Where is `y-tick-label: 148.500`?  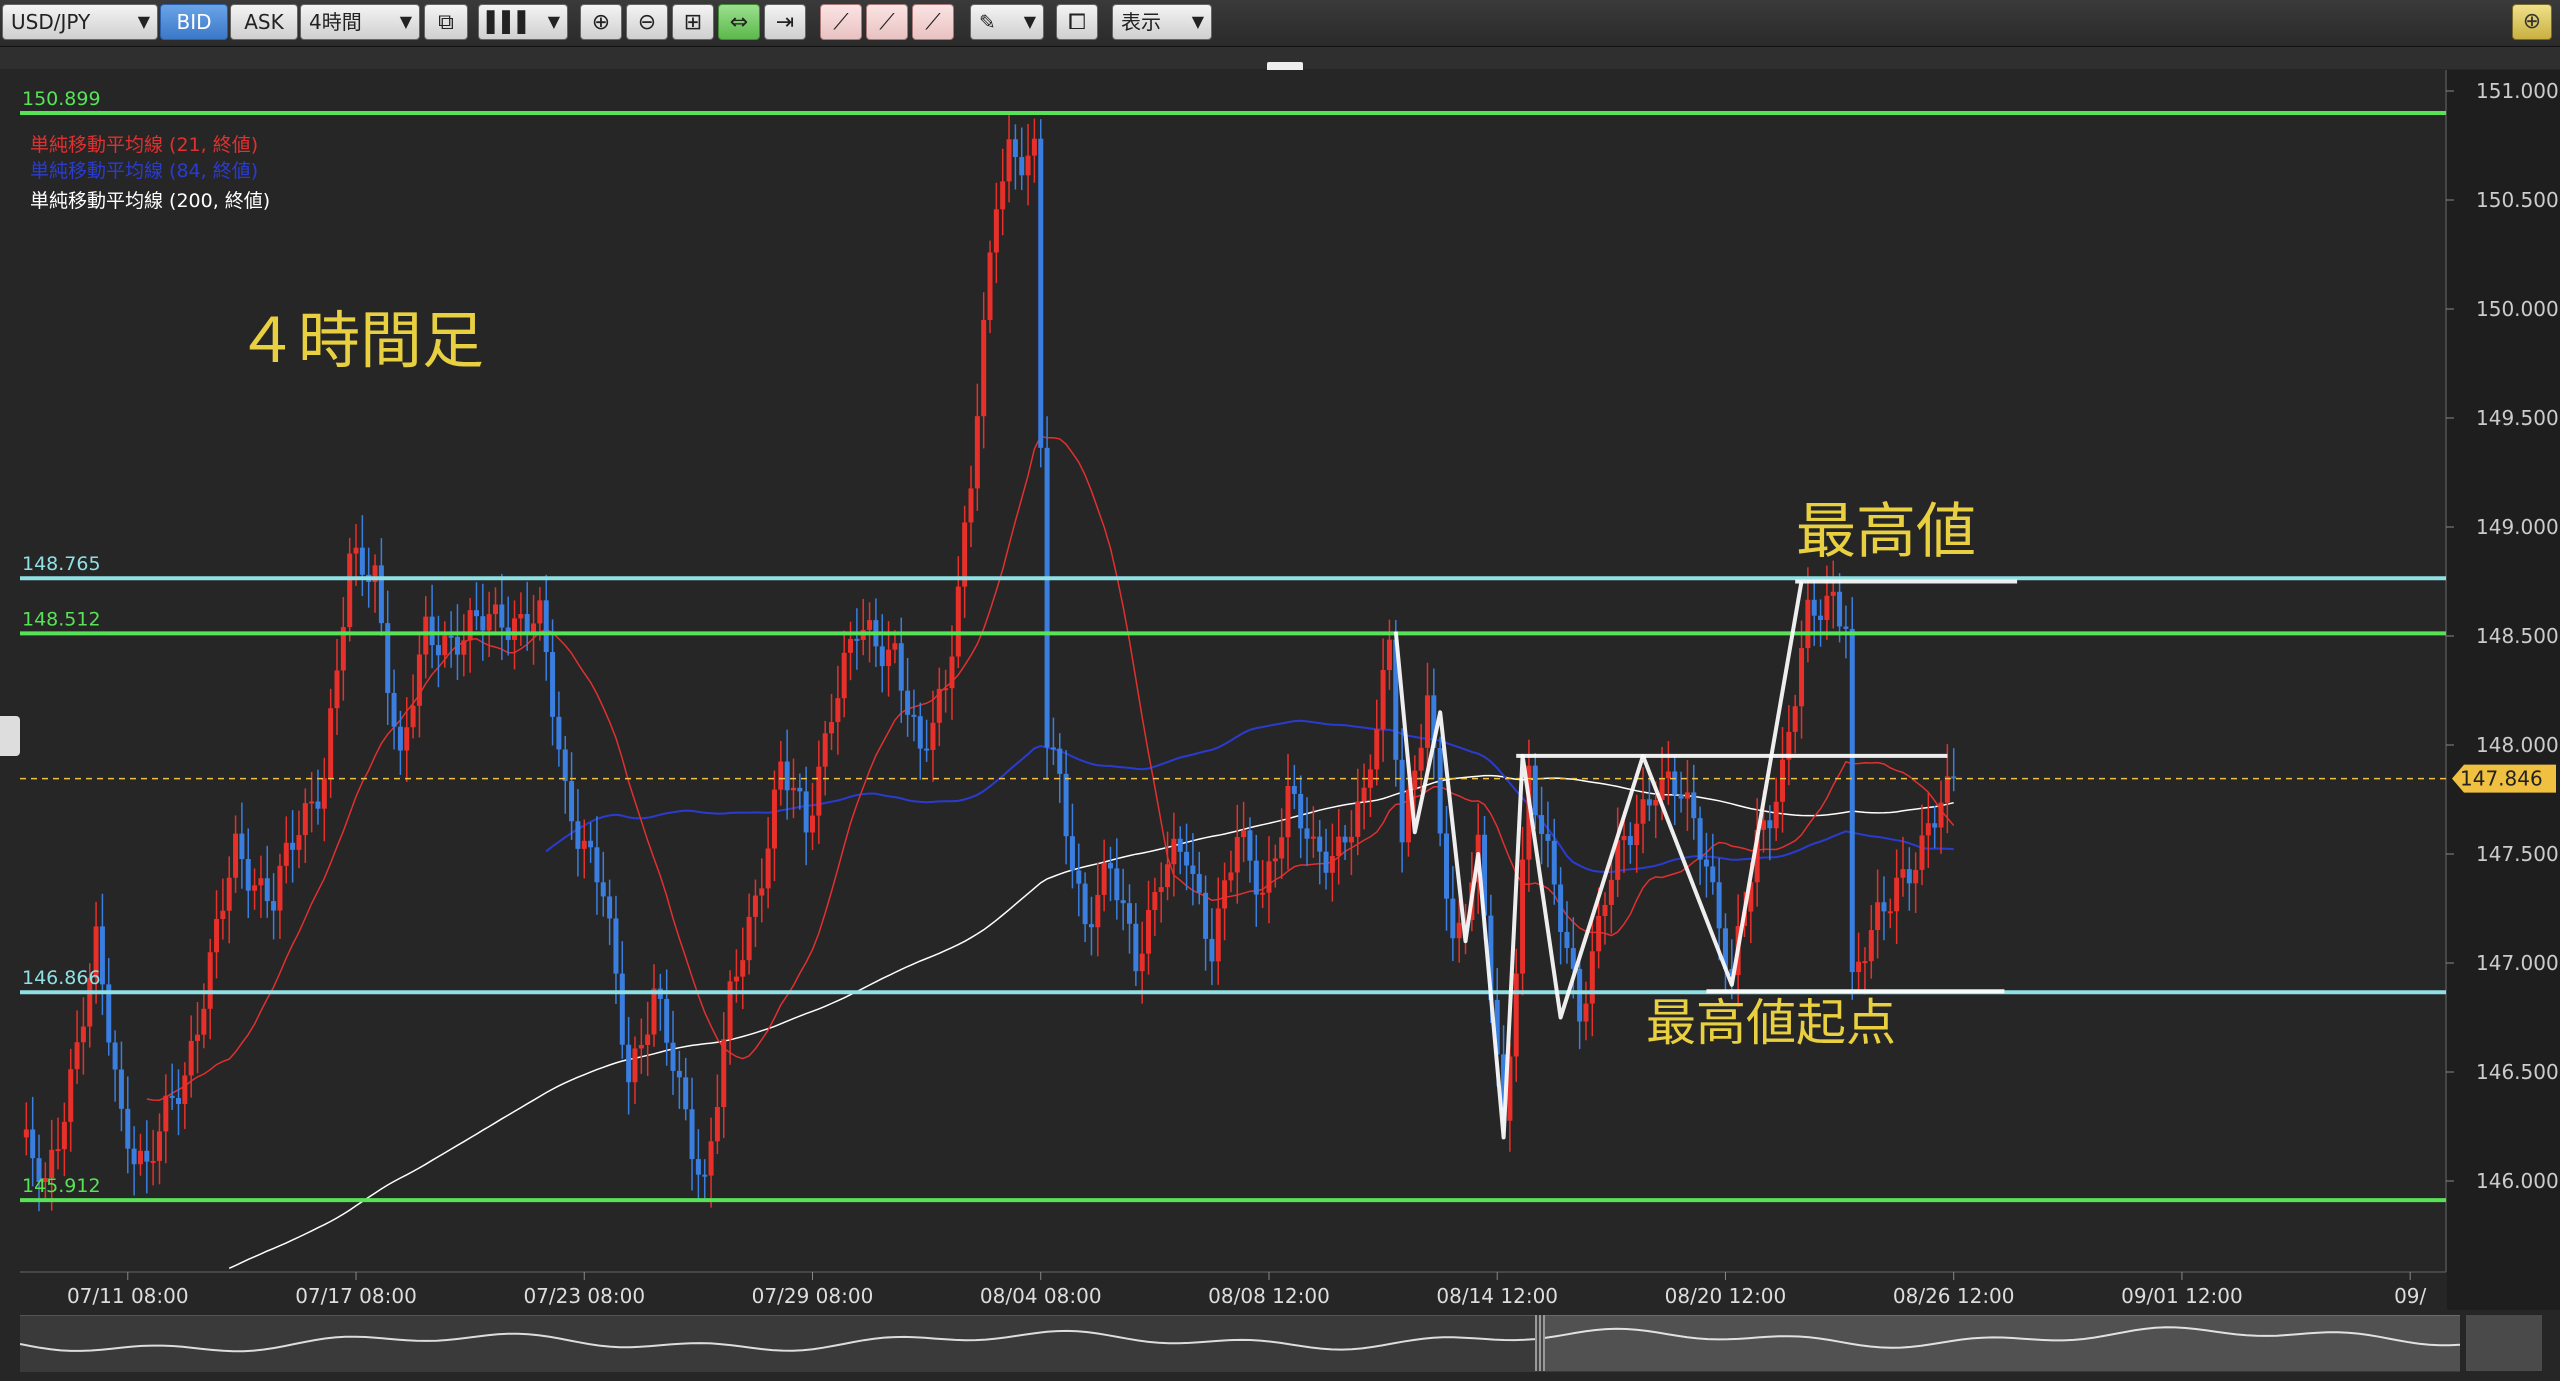
y-tick-label: 148.500 is located at coordinates (2517, 636).